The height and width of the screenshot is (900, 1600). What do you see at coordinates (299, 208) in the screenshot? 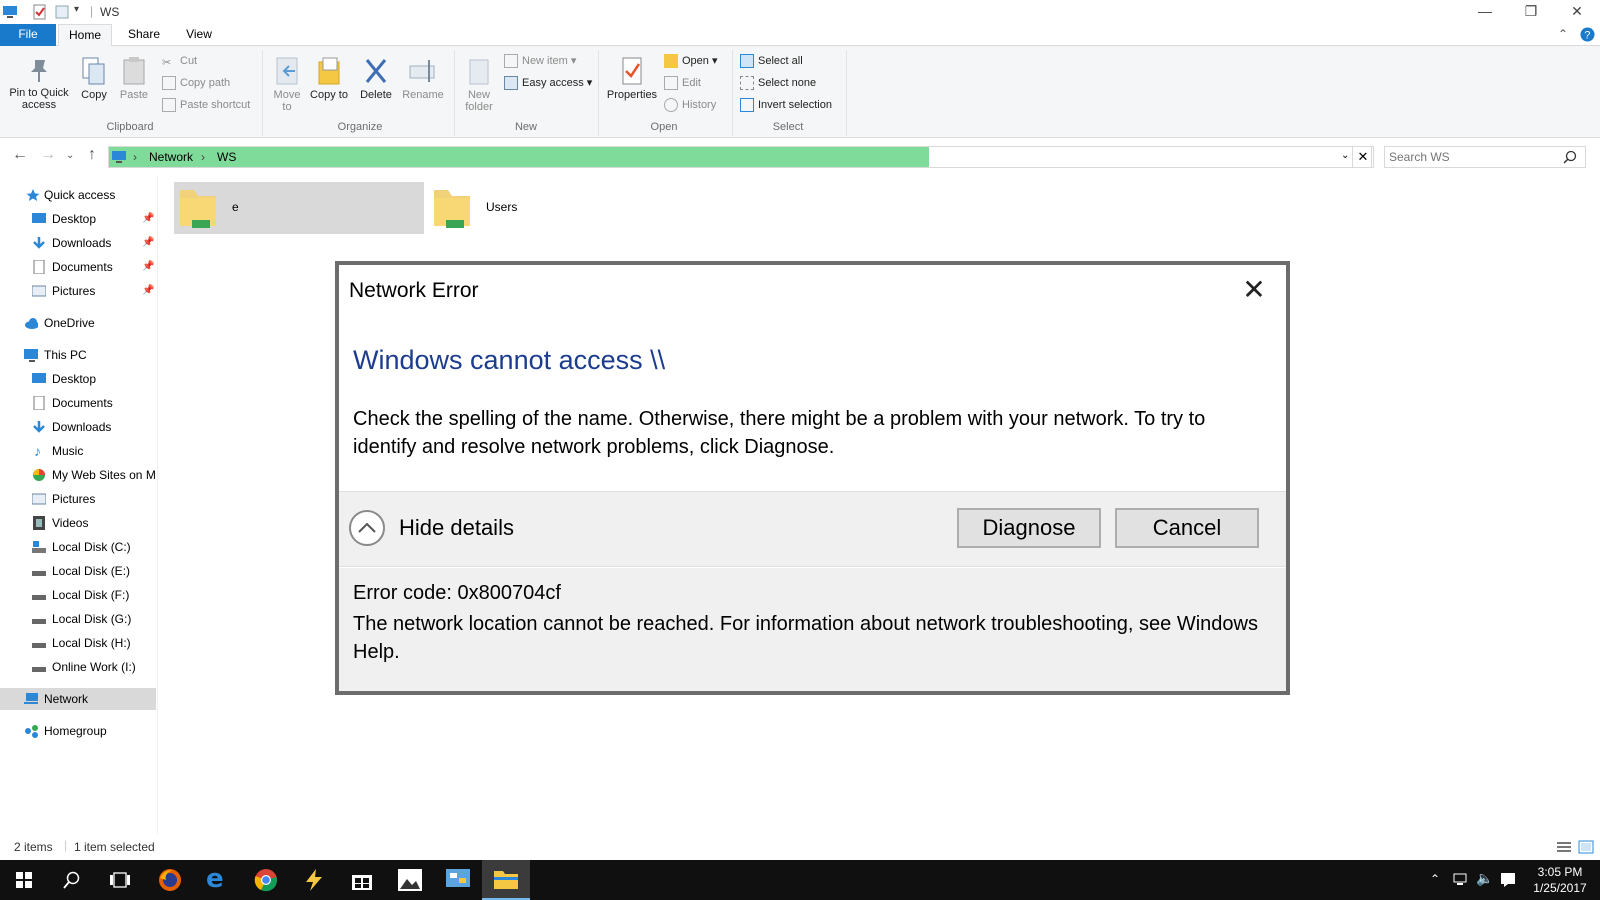
I see `folder-item-e: e` at bounding box center [299, 208].